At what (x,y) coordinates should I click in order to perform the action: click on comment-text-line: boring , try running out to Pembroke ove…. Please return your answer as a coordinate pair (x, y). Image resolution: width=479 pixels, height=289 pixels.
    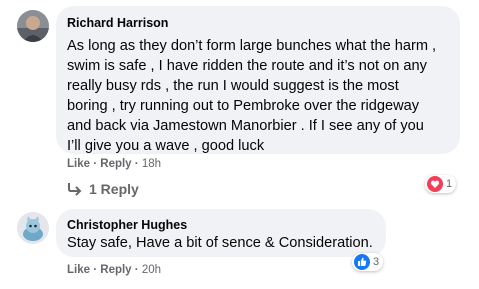
    Looking at the image, I should click on (243, 106).